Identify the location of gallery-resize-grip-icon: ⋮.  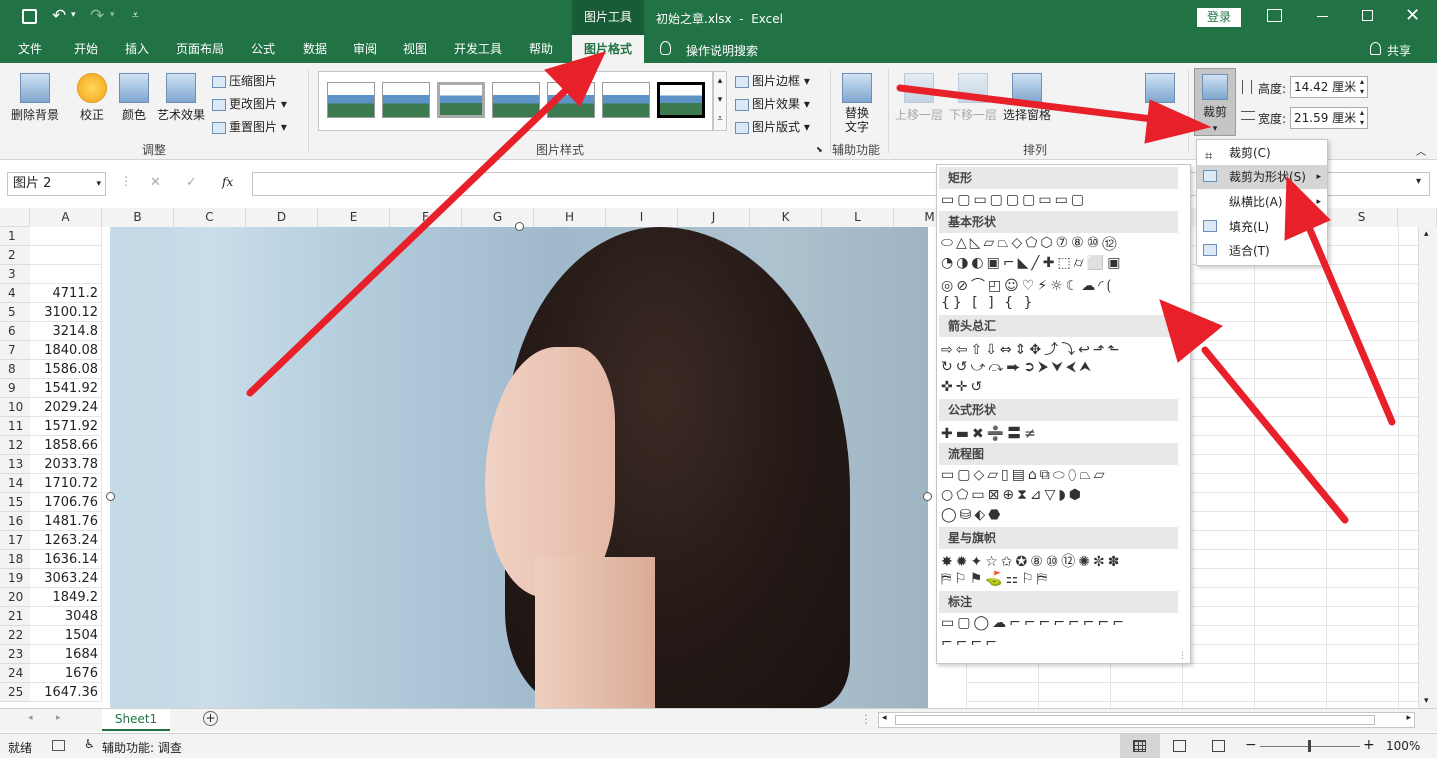
(1182, 656).